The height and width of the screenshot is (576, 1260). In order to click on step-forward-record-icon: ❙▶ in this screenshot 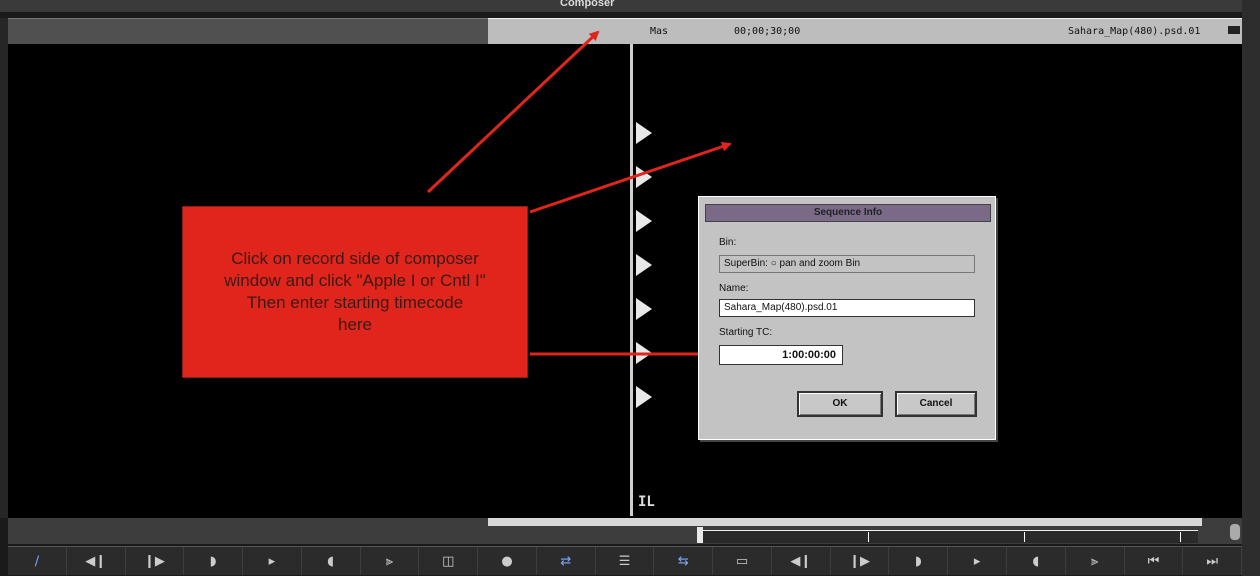, I will do `click(860, 561)`.